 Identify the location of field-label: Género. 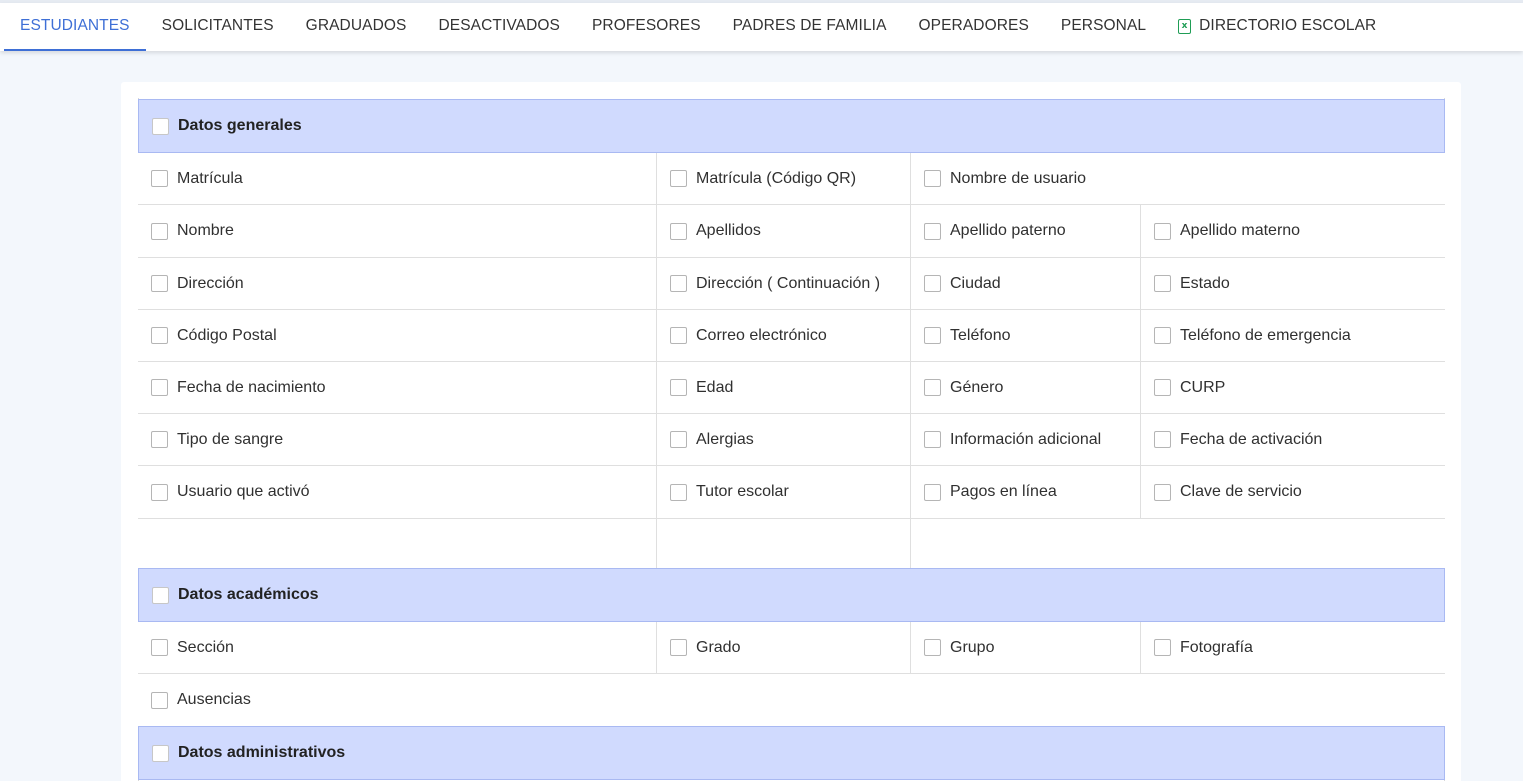
(977, 387).